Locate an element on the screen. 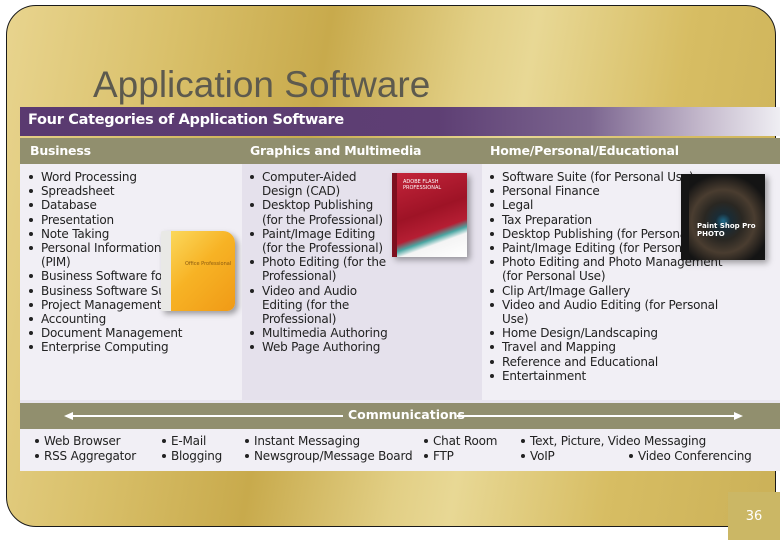  figure-title: Four Categories of Application Software is located at coordinates (186, 120).